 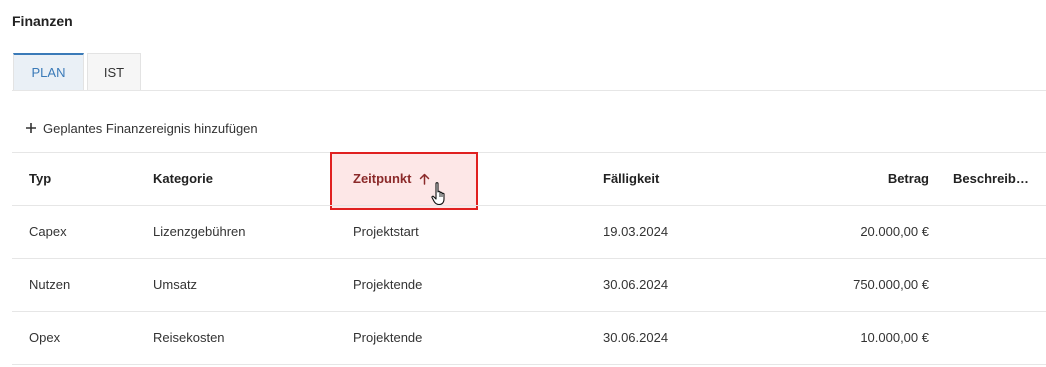 What do you see at coordinates (891, 284) in the screenshot?
I see `cell-betrag: 750.000,00 €` at bounding box center [891, 284].